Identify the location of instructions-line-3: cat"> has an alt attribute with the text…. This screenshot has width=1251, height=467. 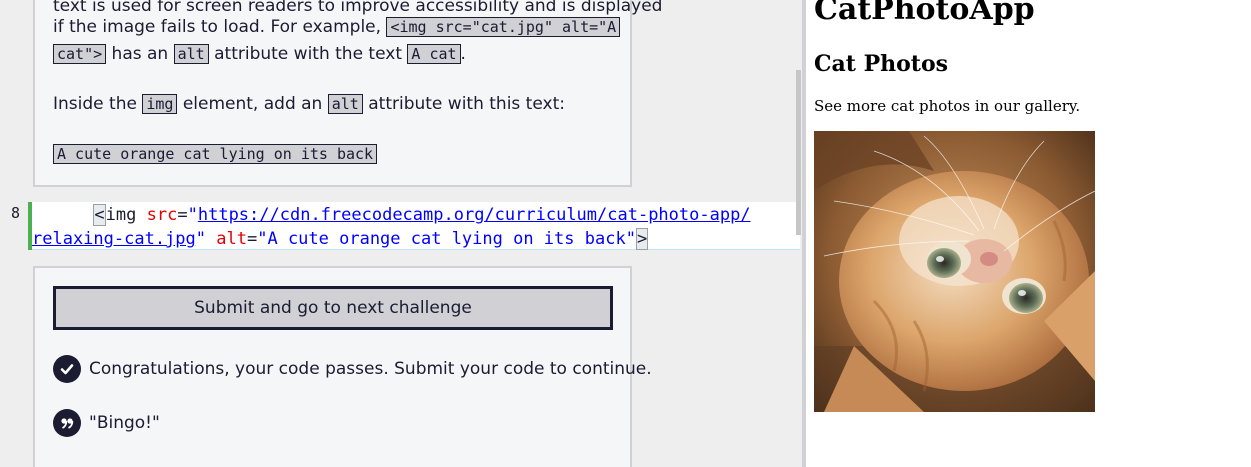
(259, 54).